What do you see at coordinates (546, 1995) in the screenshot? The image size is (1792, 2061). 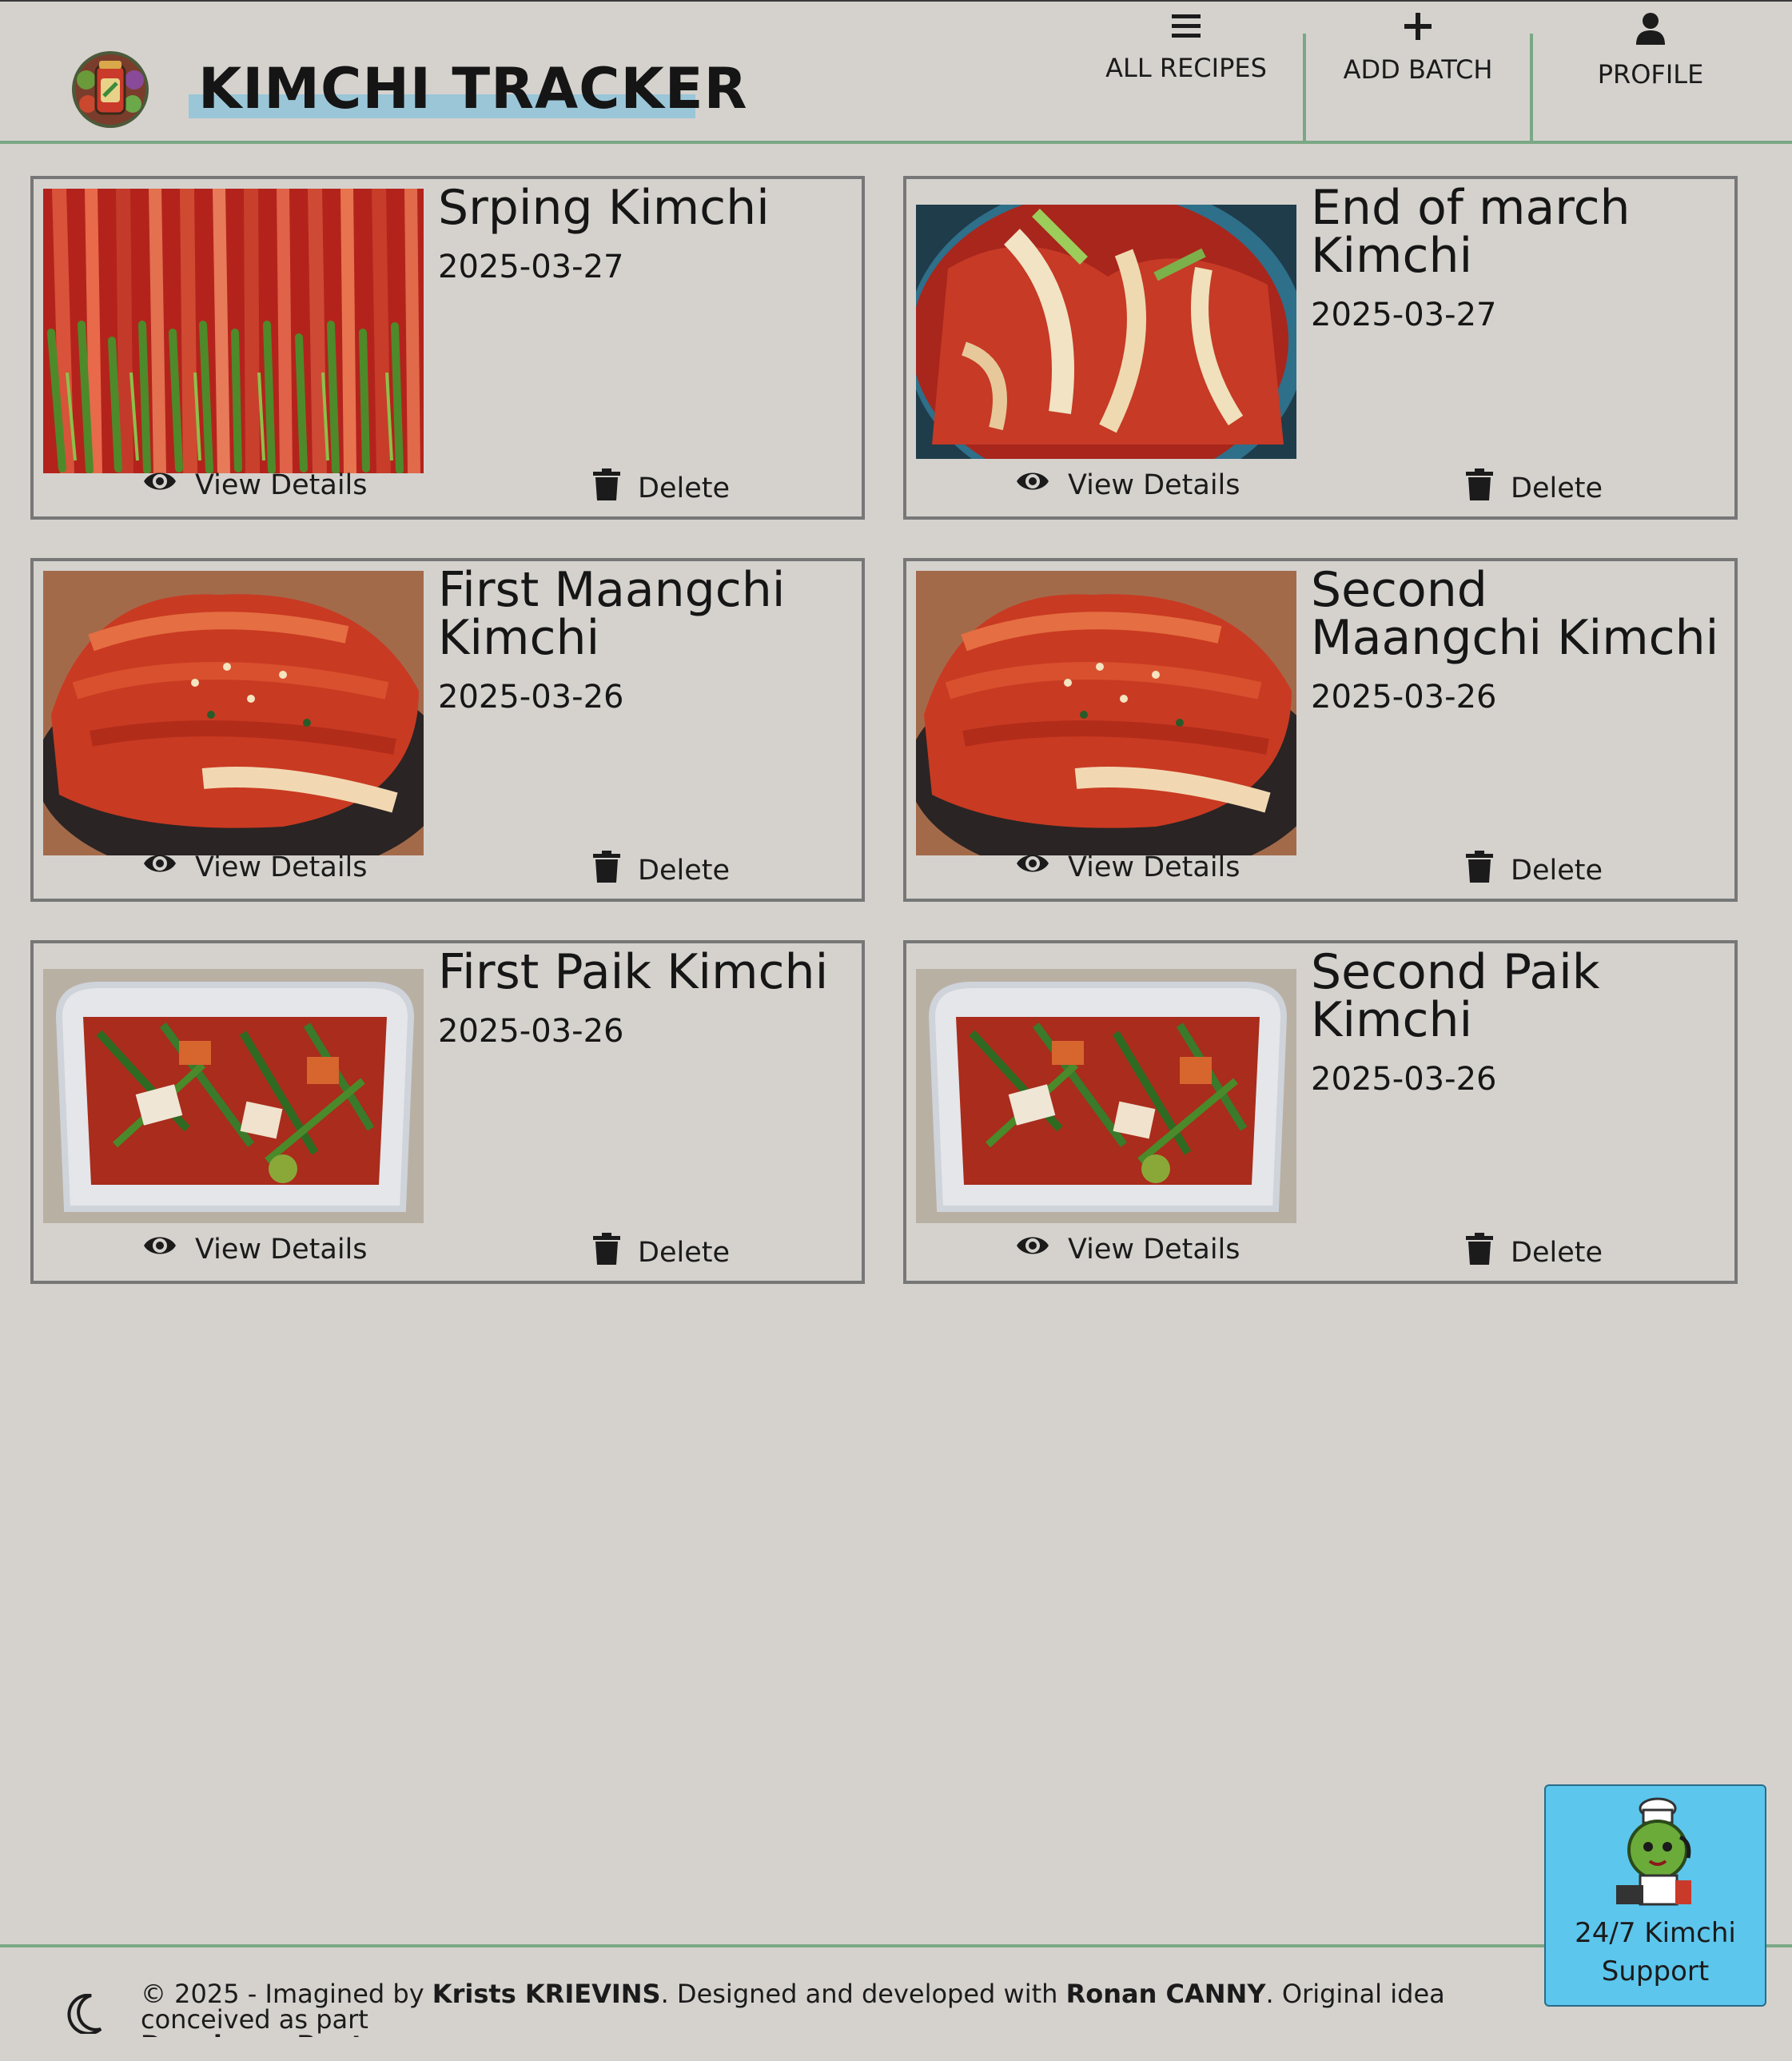 I see `footer-author: Krists KRIEVINS` at bounding box center [546, 1995].